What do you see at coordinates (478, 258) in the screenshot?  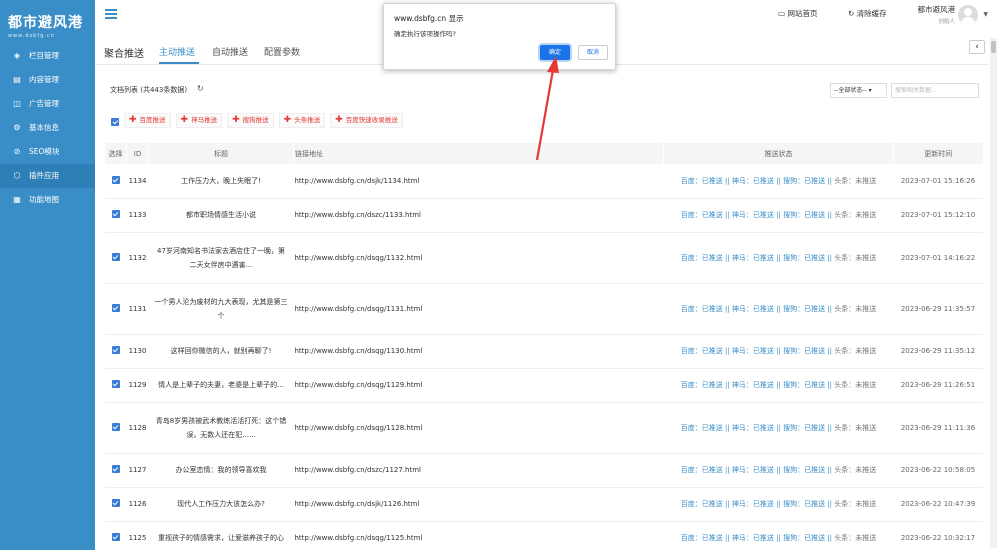 I see `row-url: http://www.dsbfg.cn/dsqg/1132.html` at bounding box center [478, 258].